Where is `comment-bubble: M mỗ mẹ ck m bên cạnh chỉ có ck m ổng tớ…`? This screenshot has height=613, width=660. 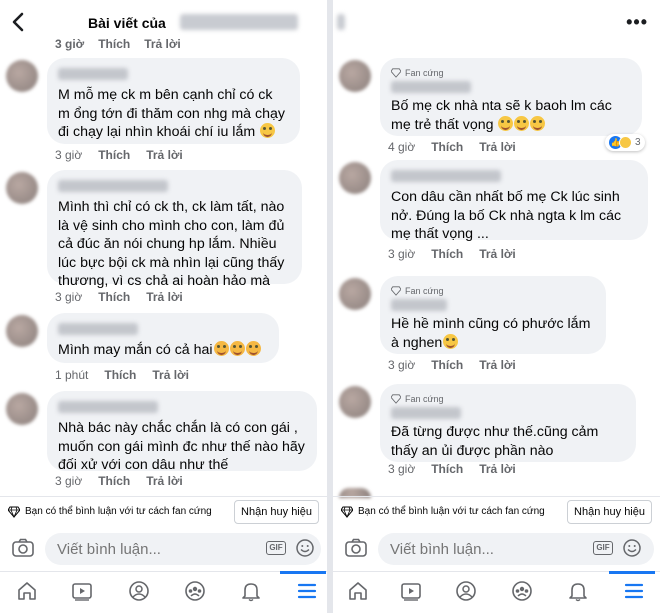 comment-bubble: M mỗ mẹ ck m bên cạnh chỉ có ck m ổng tớ… is located at coordinates (173, 101).